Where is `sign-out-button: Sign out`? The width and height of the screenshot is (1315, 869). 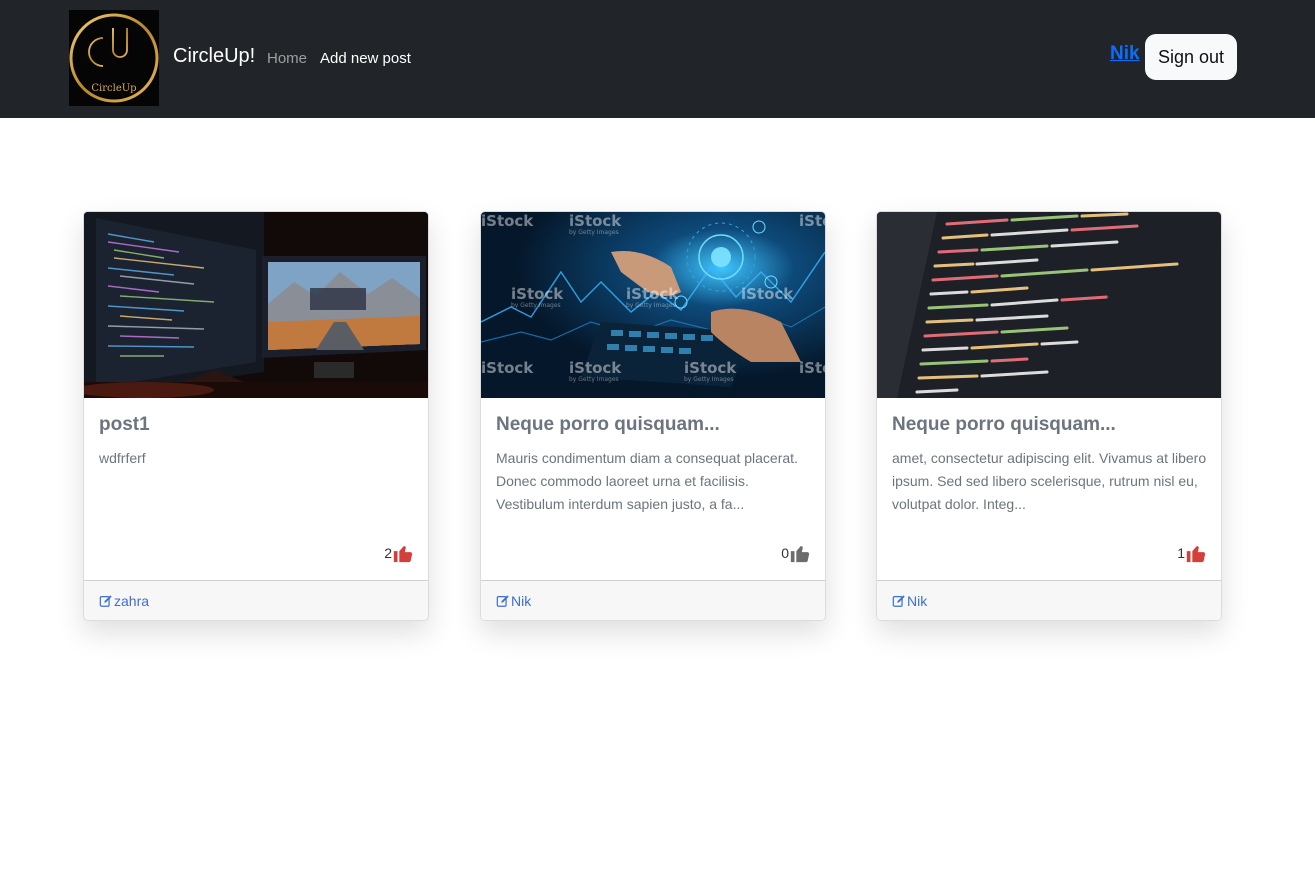 sign-out-button: Sign out is located at coordinates (1191, 57).